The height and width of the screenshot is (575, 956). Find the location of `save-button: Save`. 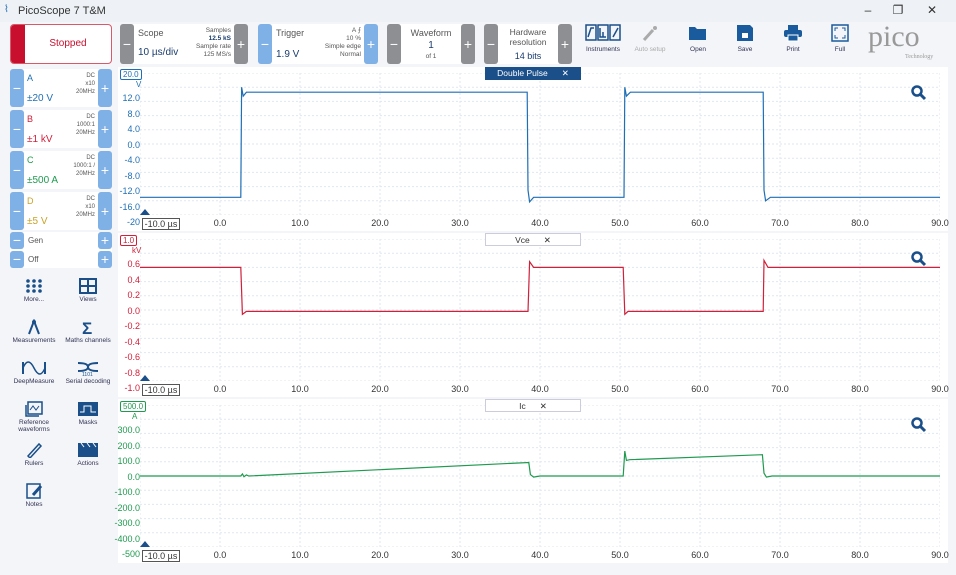

save-button: Save is located at coordinates (745, 38).